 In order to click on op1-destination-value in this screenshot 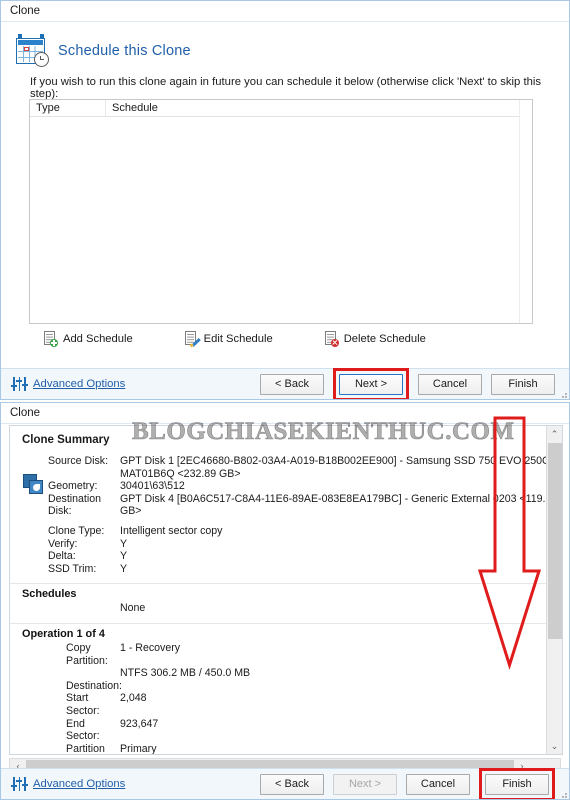, I will do `click(341, 686)`.